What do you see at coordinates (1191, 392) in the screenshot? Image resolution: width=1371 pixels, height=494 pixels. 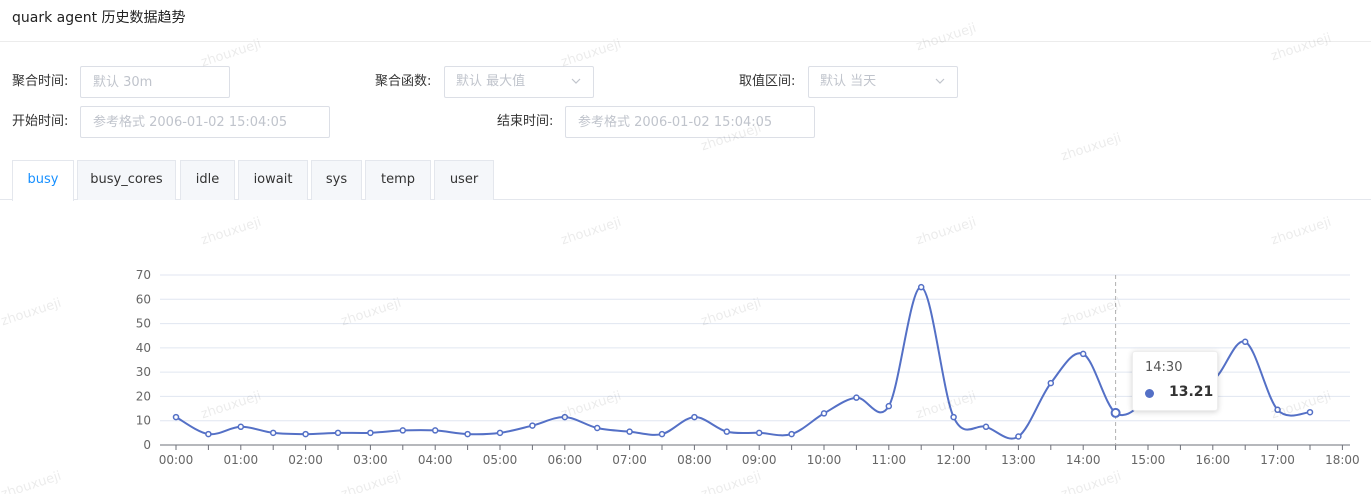 I see `tooltip-value: 13.21` at bounding box center [1191, 392].